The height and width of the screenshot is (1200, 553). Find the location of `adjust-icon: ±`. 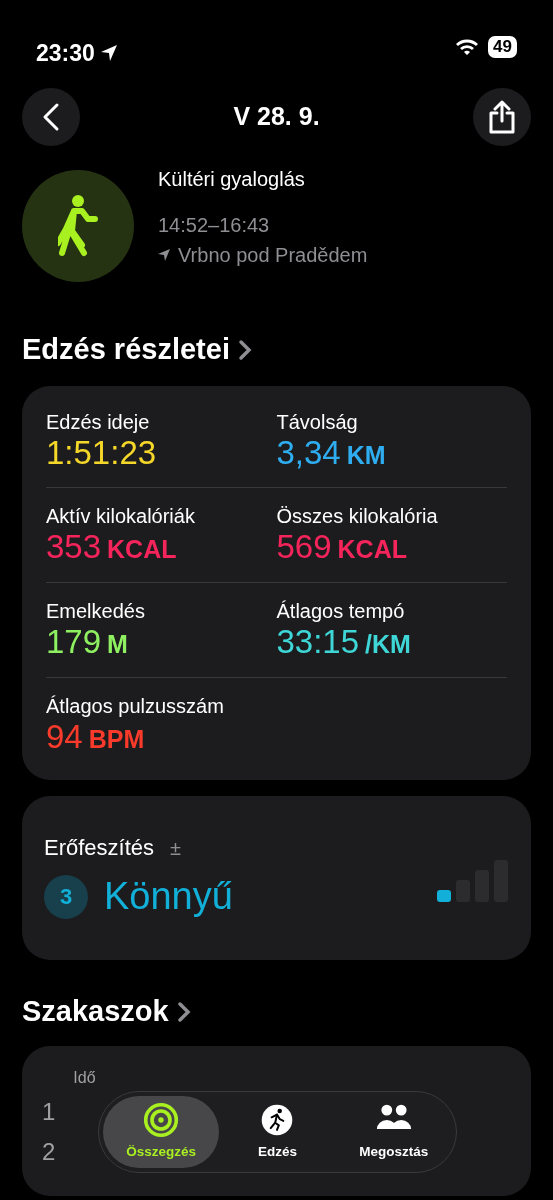

adjust-icon: ± is located at coordinates (176, 847).